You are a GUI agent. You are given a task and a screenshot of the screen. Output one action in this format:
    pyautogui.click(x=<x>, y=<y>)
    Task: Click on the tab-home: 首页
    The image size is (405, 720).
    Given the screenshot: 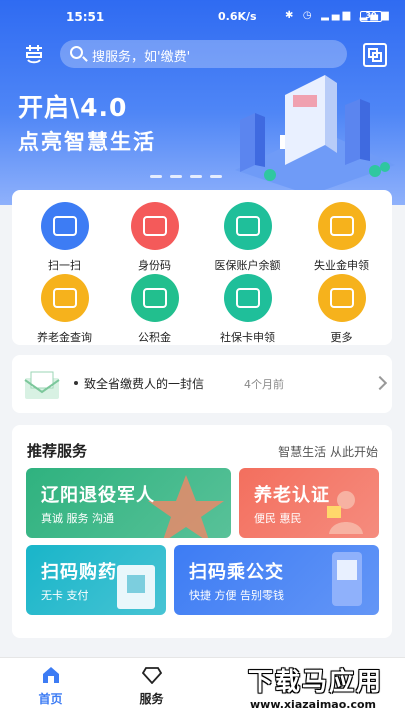 What is the action you would take?
    pyautogui.click(x=50, y=689)
    